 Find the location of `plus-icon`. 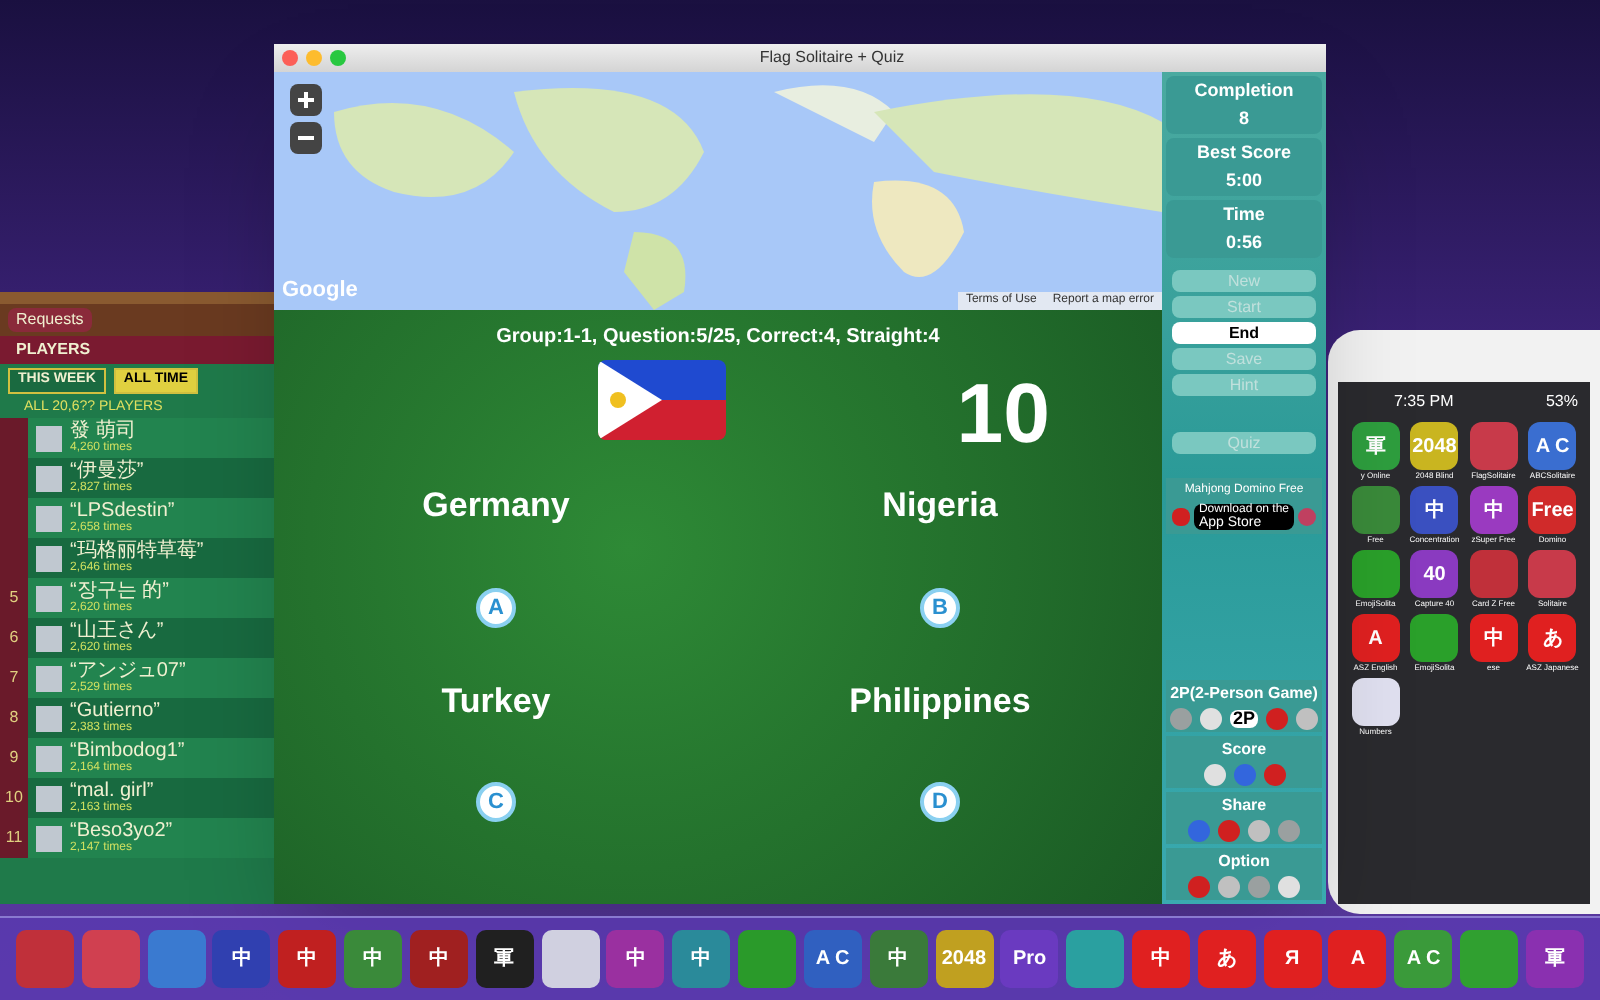

plus-icon is located at coordinates (306, 100).